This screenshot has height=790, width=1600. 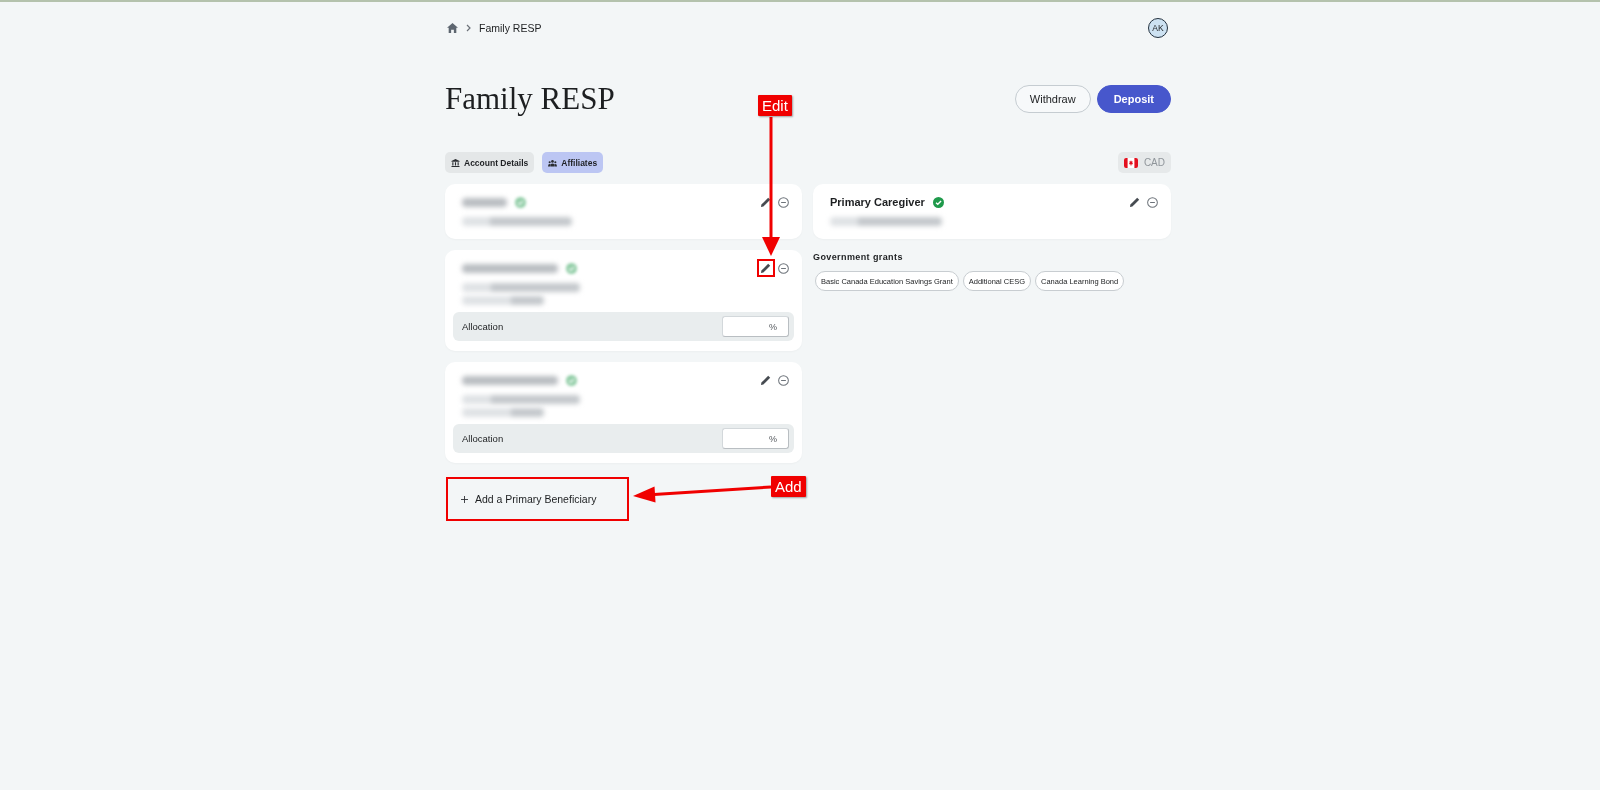 I want to click on section-heading: Government grants, so click(x=858, y=257).